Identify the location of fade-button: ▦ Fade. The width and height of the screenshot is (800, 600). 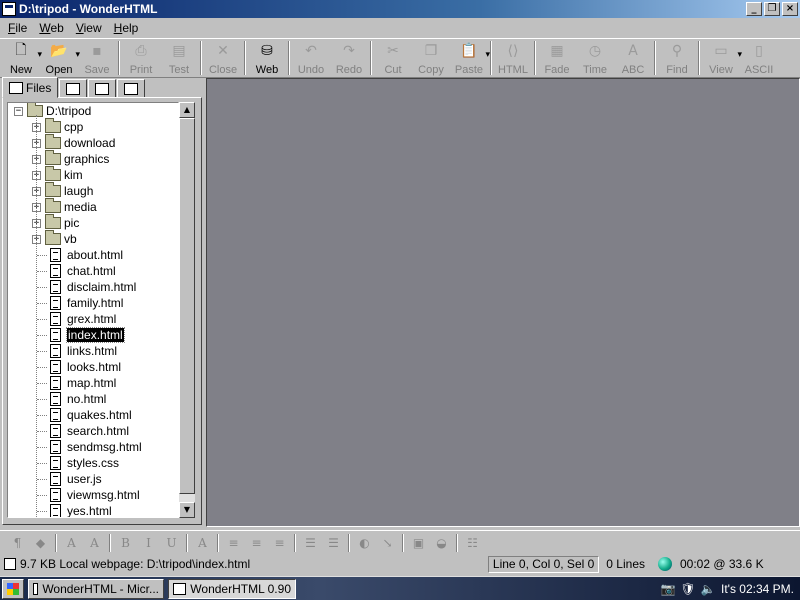
(557, 58).